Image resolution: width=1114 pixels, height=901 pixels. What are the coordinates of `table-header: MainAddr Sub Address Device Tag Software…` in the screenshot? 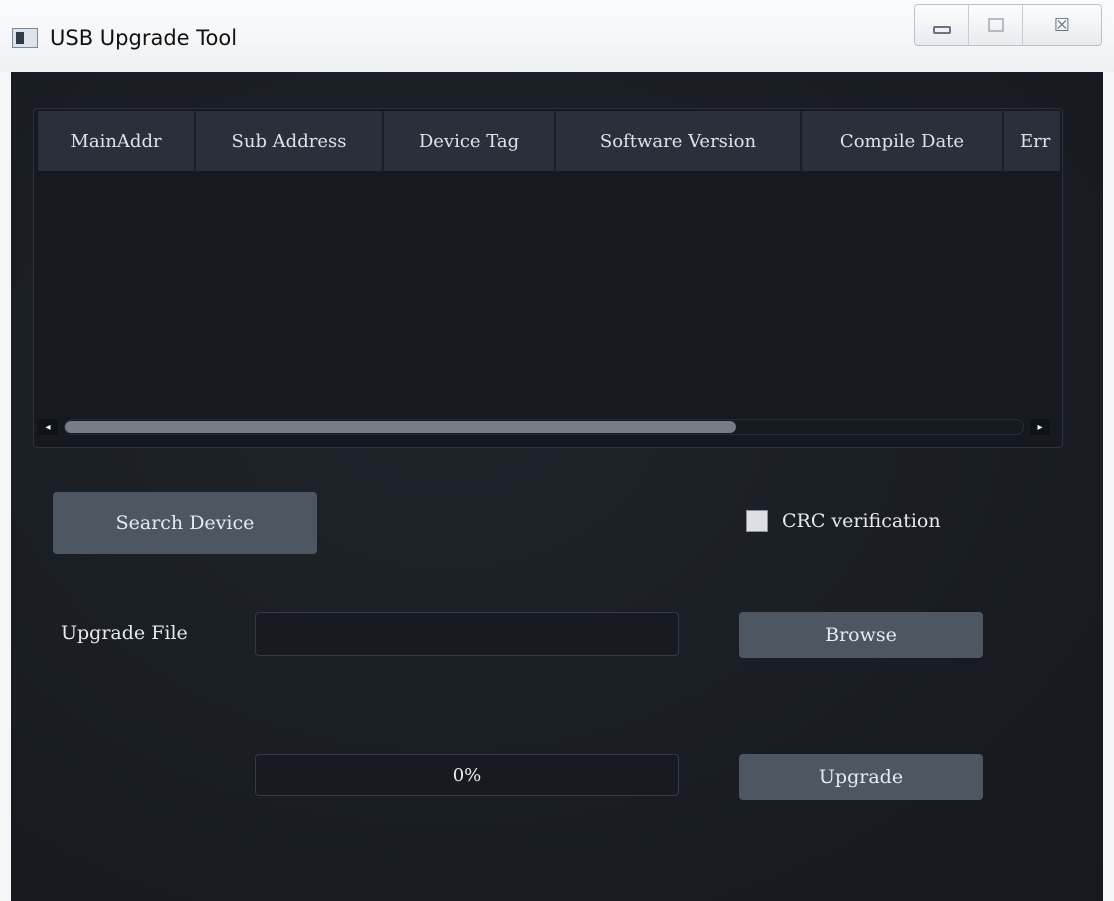 It's located at (549, 141).